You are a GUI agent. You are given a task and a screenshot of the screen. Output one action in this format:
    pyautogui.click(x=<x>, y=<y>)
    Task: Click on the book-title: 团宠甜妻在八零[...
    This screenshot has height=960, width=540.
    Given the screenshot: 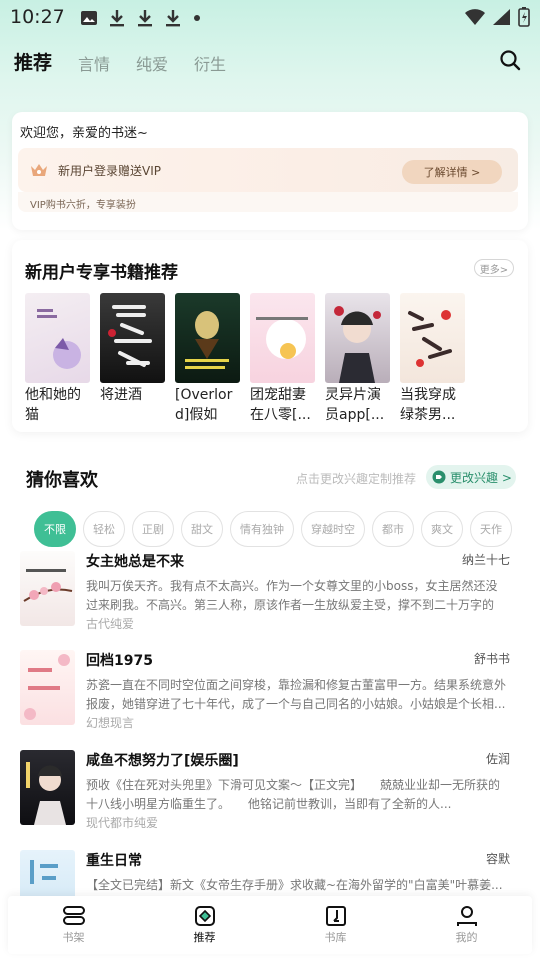 What is the action you would take?
    pyautogui.click(x=280, y=405)
    